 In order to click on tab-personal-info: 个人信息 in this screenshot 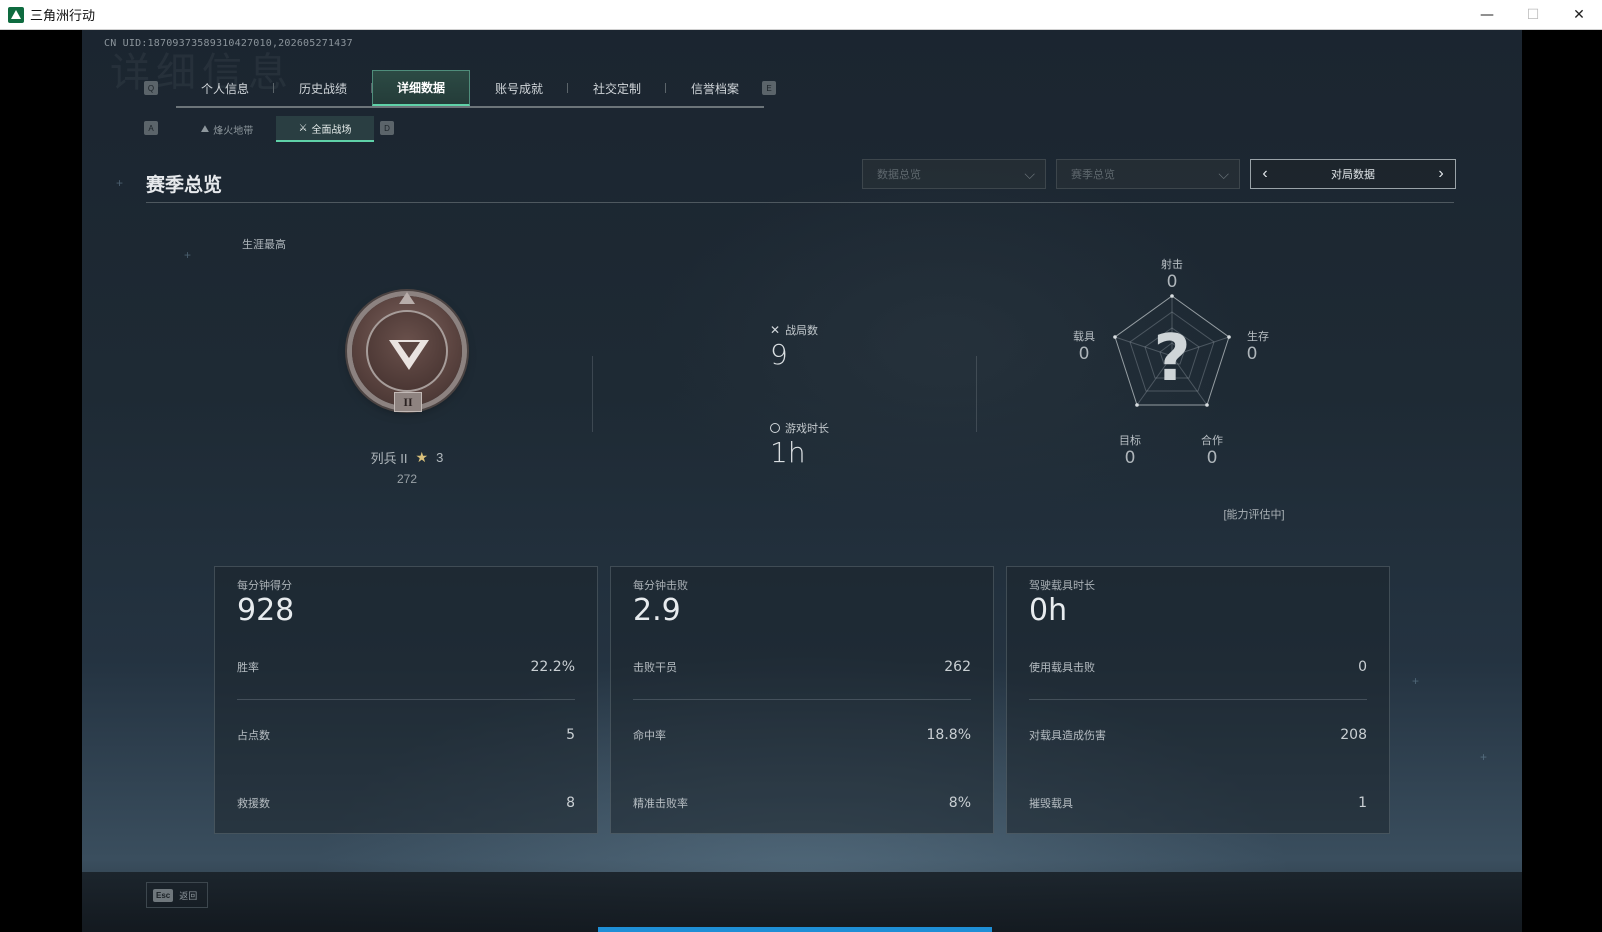, I will do `click(225, 88)`.